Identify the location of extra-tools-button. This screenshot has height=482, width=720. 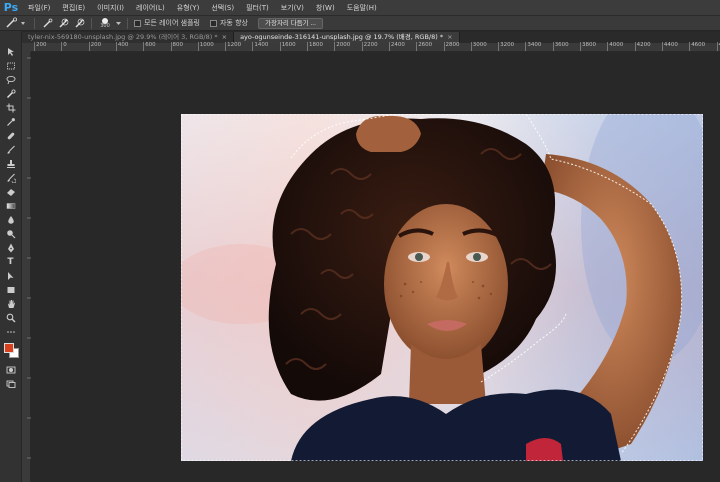
(11, 331).